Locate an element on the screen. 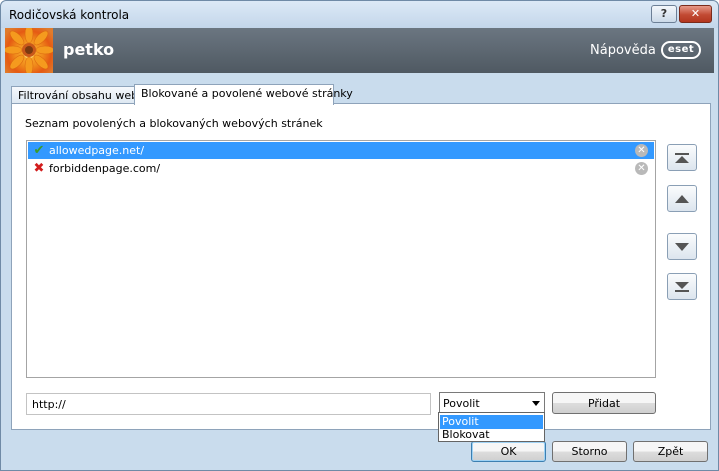 This screenshot has width=719, height=471. move-bottom-button is located at coordinates (682, 286).